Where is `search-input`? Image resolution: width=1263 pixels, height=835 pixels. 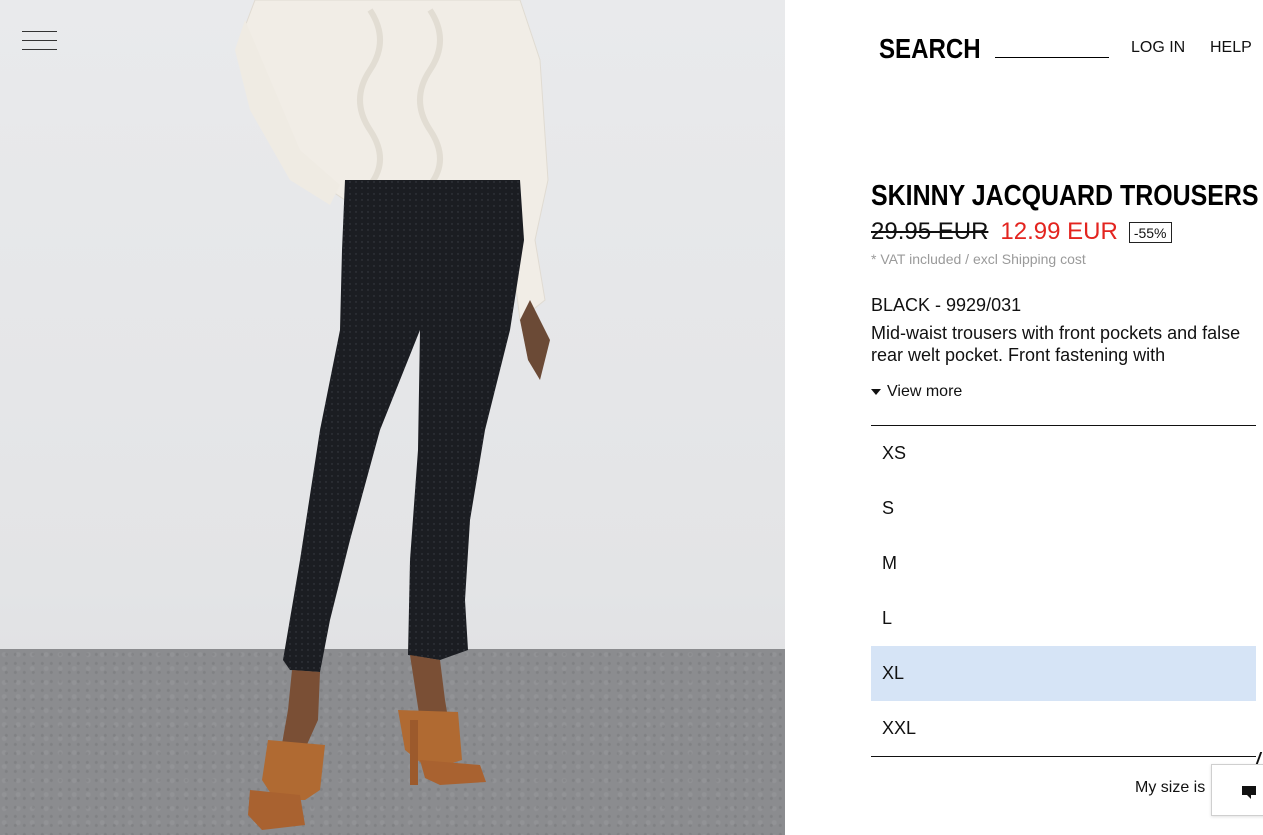
search-input is located at coordinates (1052, 46).